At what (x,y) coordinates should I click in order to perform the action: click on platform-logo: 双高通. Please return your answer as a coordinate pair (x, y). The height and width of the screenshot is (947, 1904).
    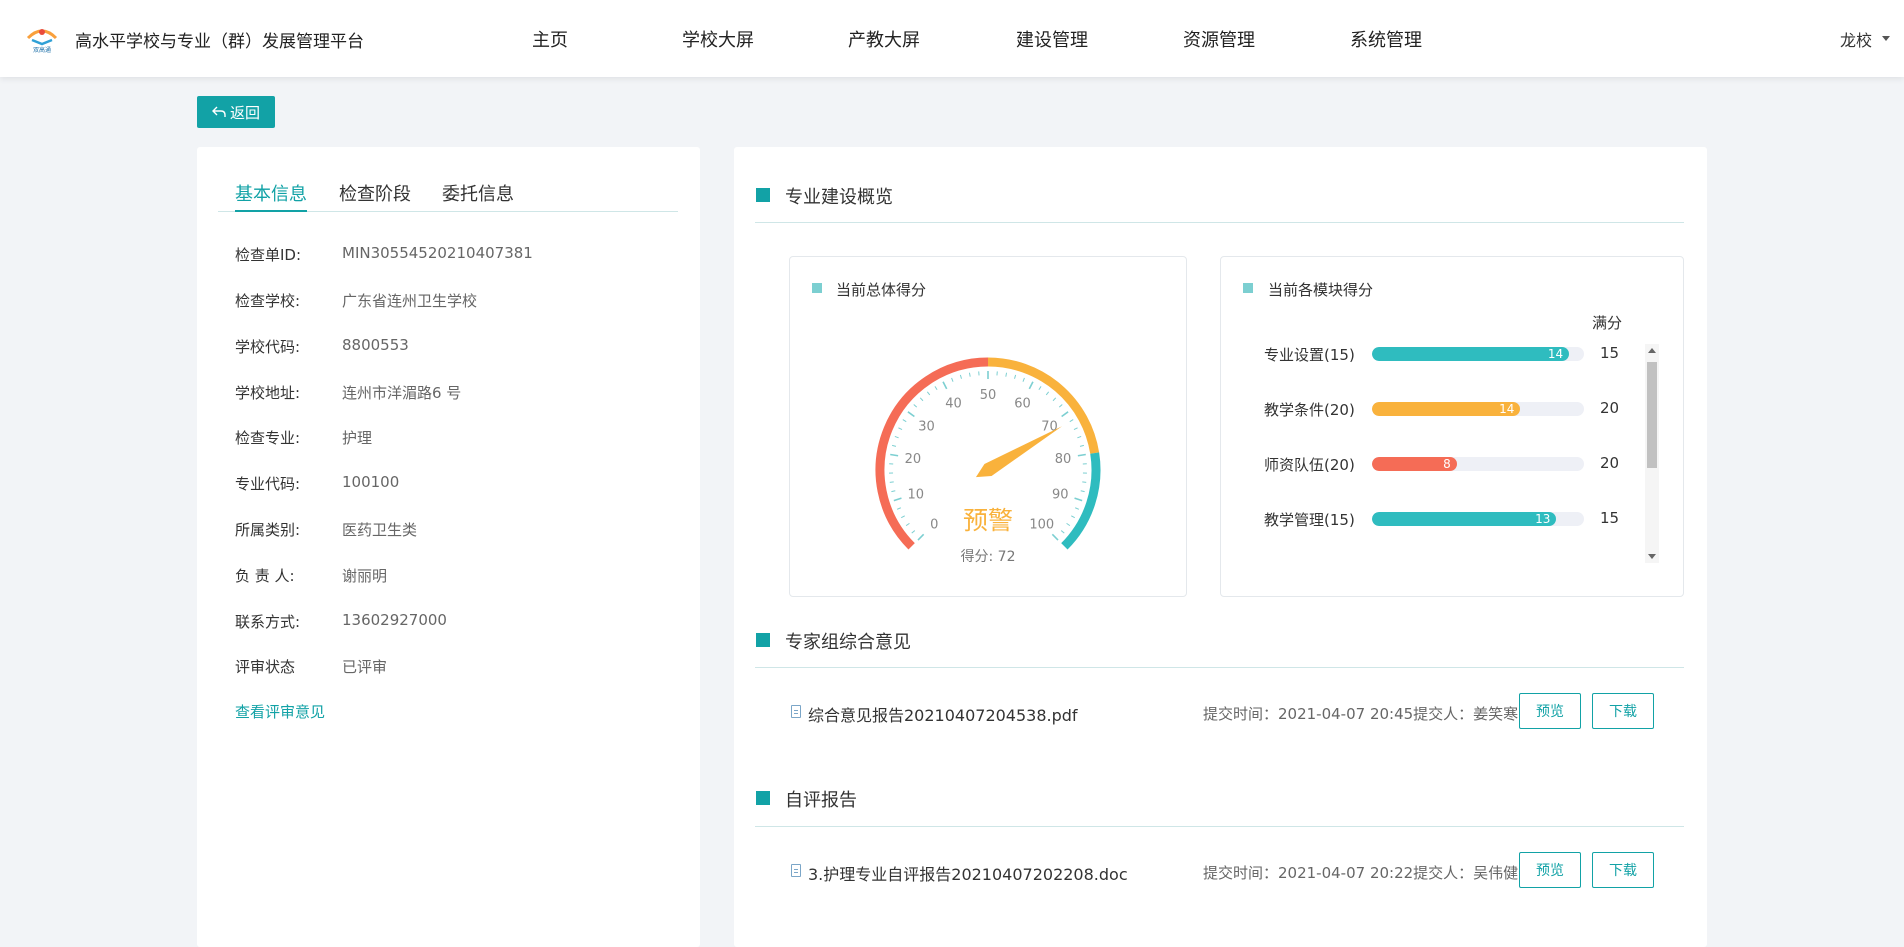
    Looking at the image, I should click on (42, 38).